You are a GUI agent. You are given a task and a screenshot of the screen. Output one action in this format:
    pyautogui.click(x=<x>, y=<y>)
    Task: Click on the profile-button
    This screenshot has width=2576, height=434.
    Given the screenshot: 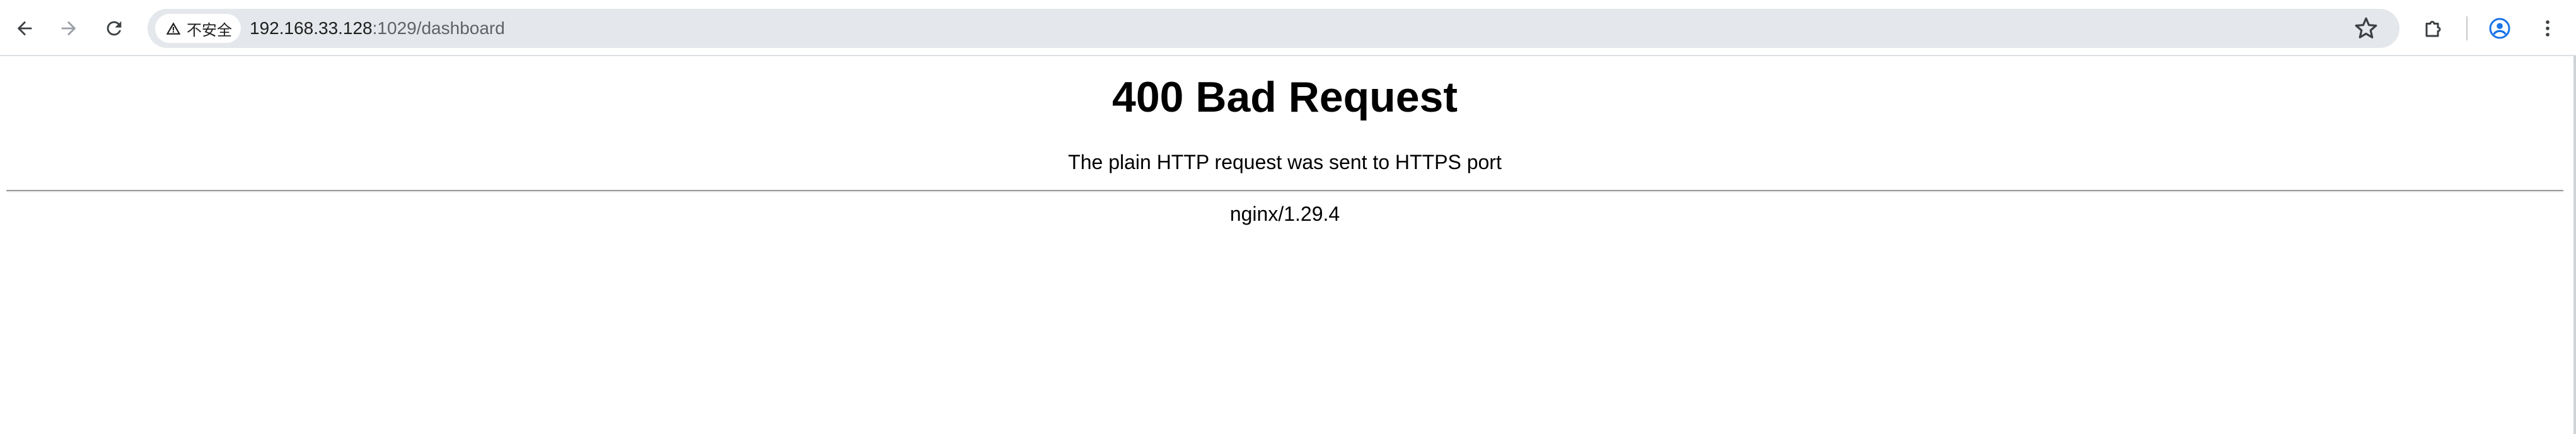 What is the action you would take?
    pyautogui.click(x=2499, y=28)
    